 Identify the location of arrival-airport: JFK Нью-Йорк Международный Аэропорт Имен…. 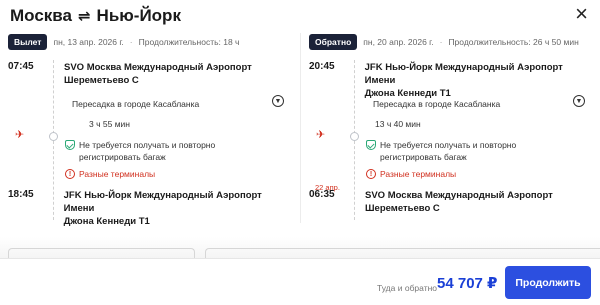
(178, 208).